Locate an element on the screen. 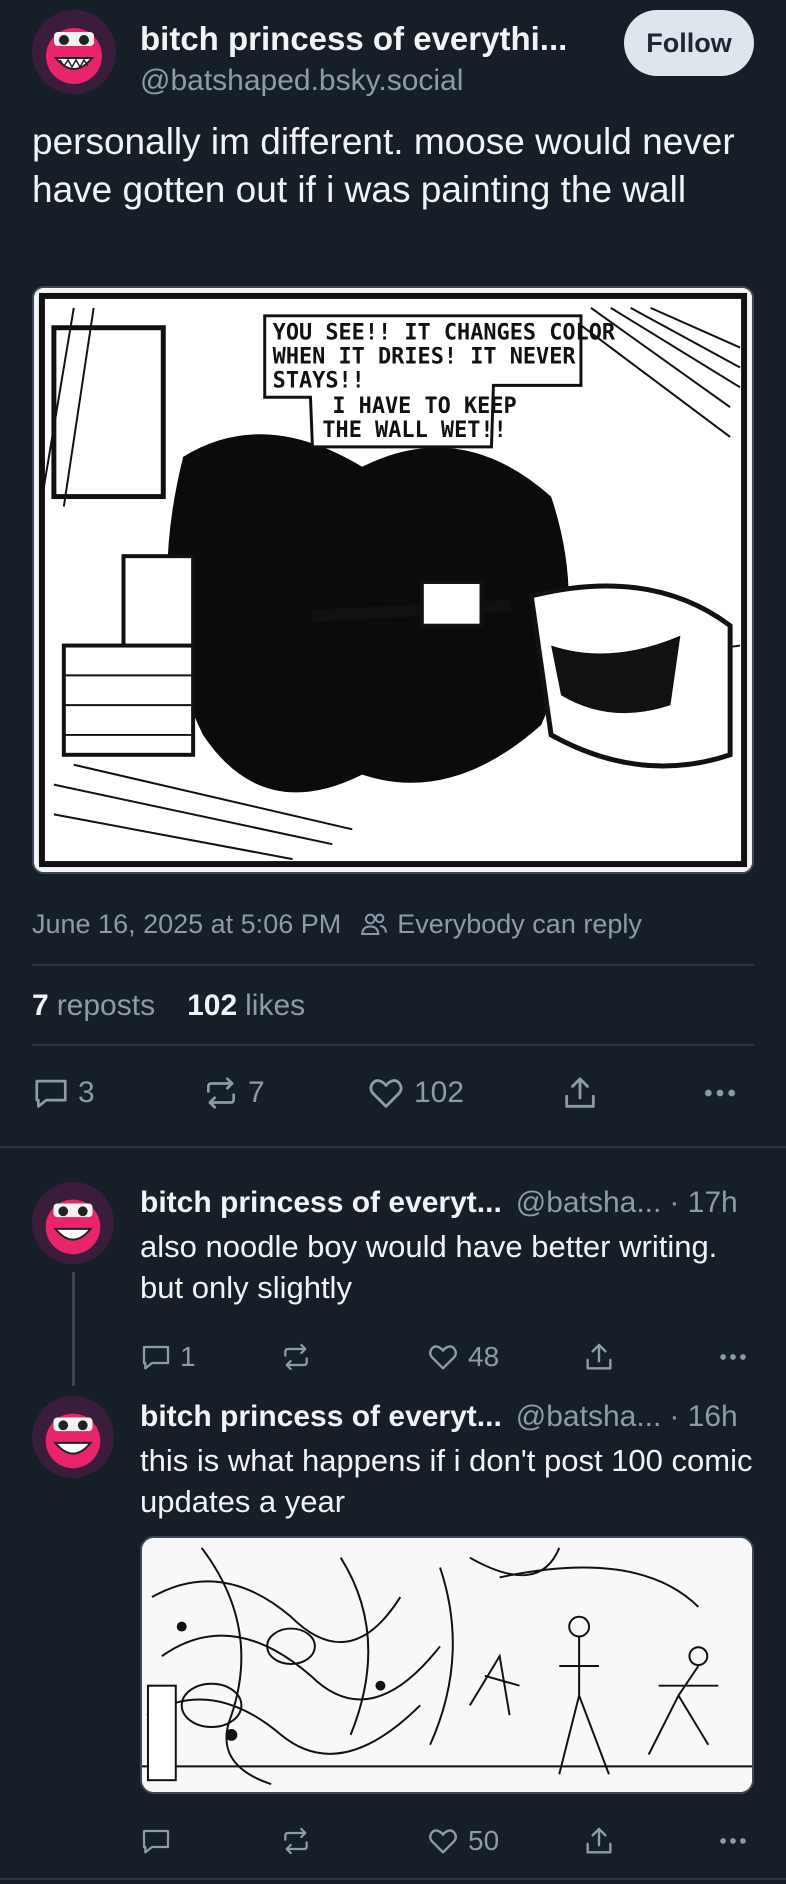 The image size is (786, 1884). repost-count: 7 is located at coordinates (256, 1092).